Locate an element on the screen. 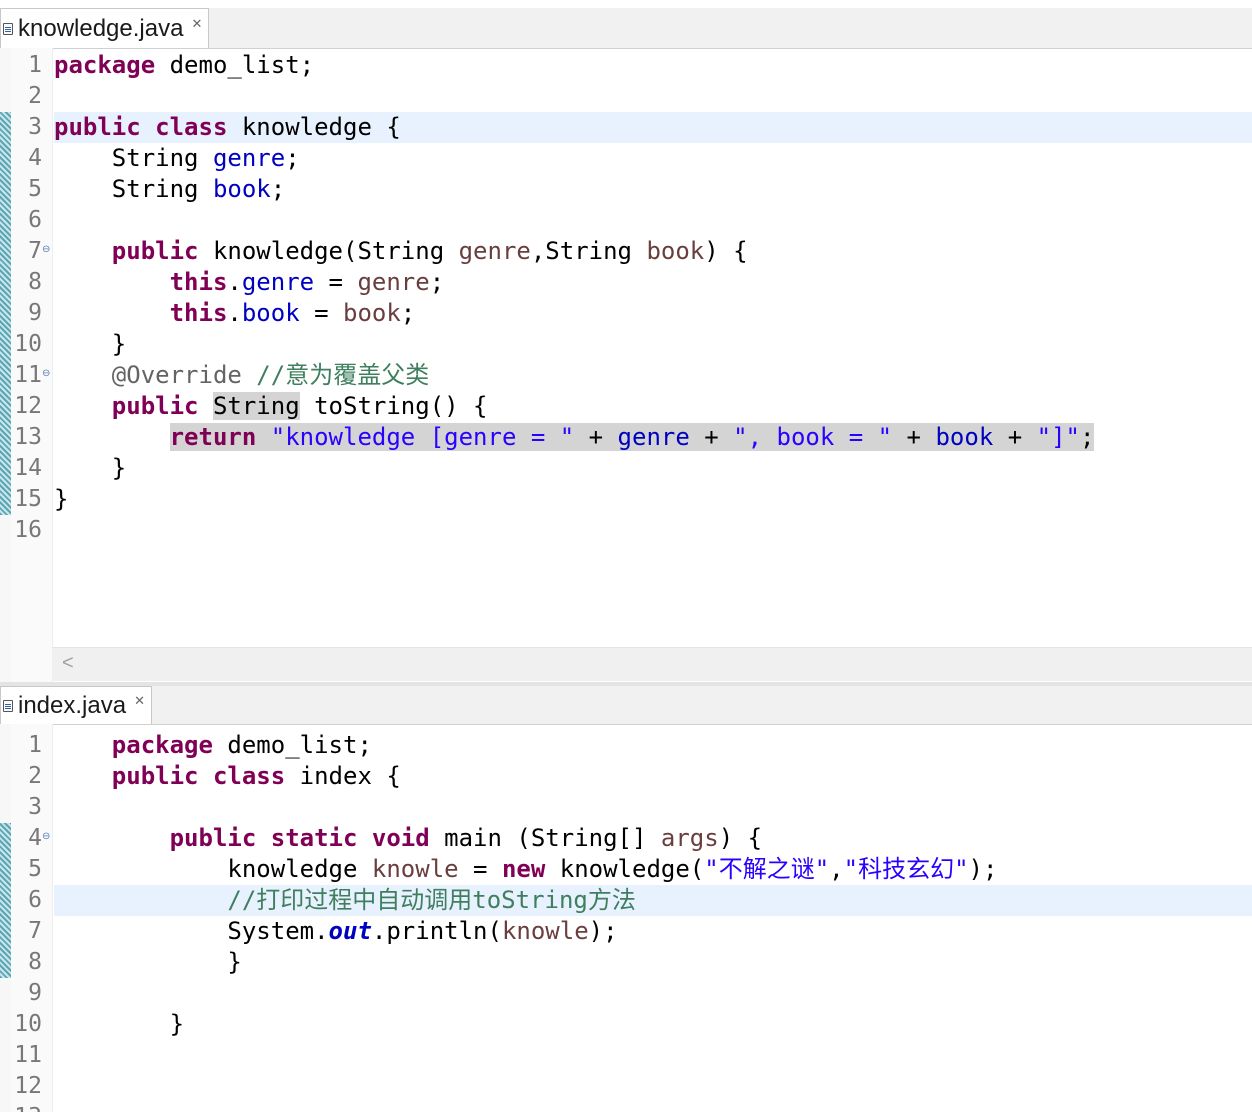 This screenshot has height=1112, width=1252. code-content: public class index { is located at coordinates (653, 776).